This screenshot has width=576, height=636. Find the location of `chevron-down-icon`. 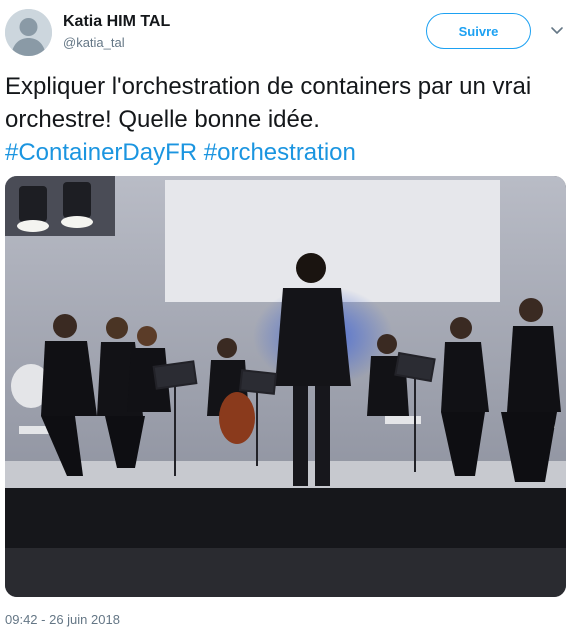

chevron-down-icon is located at coordinates (557, 30).